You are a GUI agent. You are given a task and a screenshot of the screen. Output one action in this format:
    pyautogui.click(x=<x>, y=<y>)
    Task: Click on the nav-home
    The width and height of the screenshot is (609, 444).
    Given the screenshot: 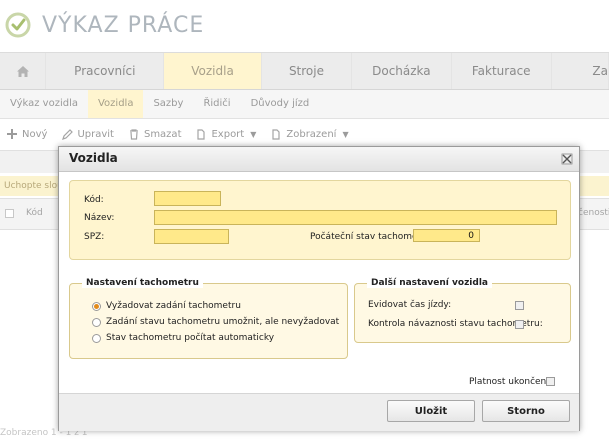 What is the action you would take?
    pyautogui.click(x=23, y=71)
    